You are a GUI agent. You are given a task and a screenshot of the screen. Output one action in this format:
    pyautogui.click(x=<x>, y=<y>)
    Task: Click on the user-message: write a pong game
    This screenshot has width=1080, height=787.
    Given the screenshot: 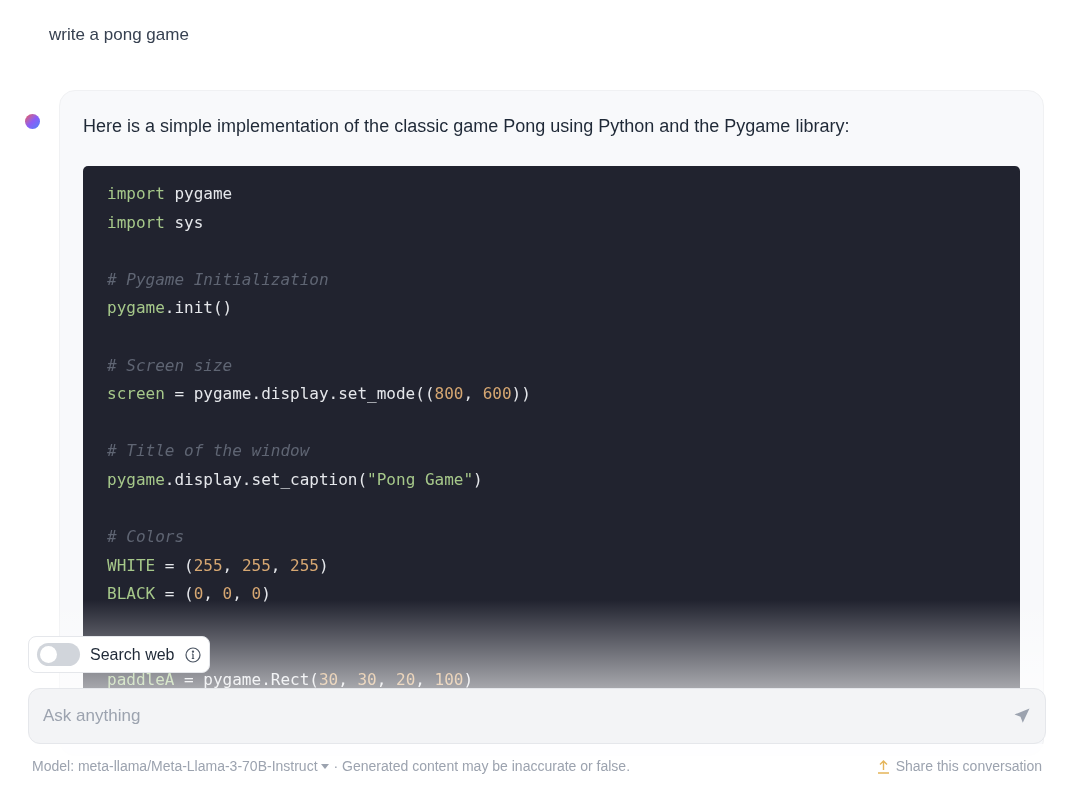 What is the action you would take?
    pyautogui.click(x=119, y=34)
    